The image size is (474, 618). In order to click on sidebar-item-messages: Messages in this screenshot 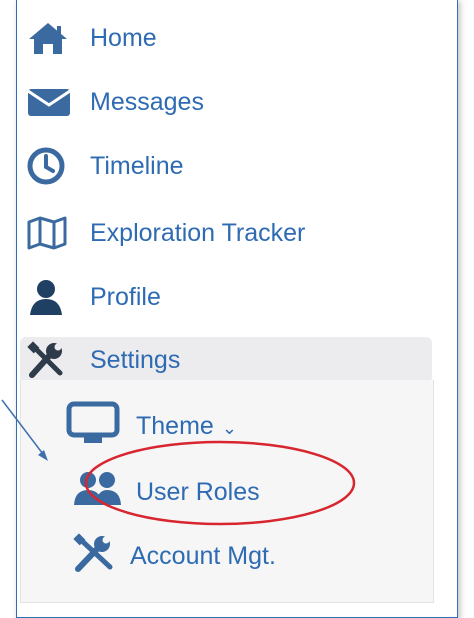, I will do `click(115, 102)`.